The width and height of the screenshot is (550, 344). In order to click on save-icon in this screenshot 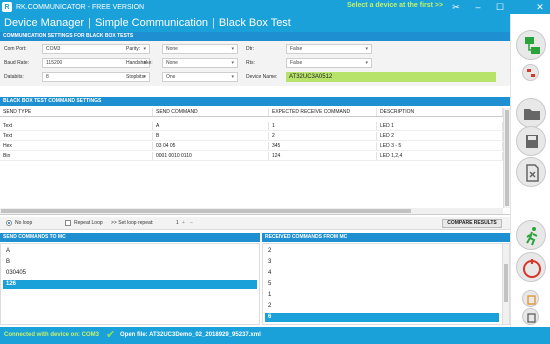, I will do `click(531, 141)`.